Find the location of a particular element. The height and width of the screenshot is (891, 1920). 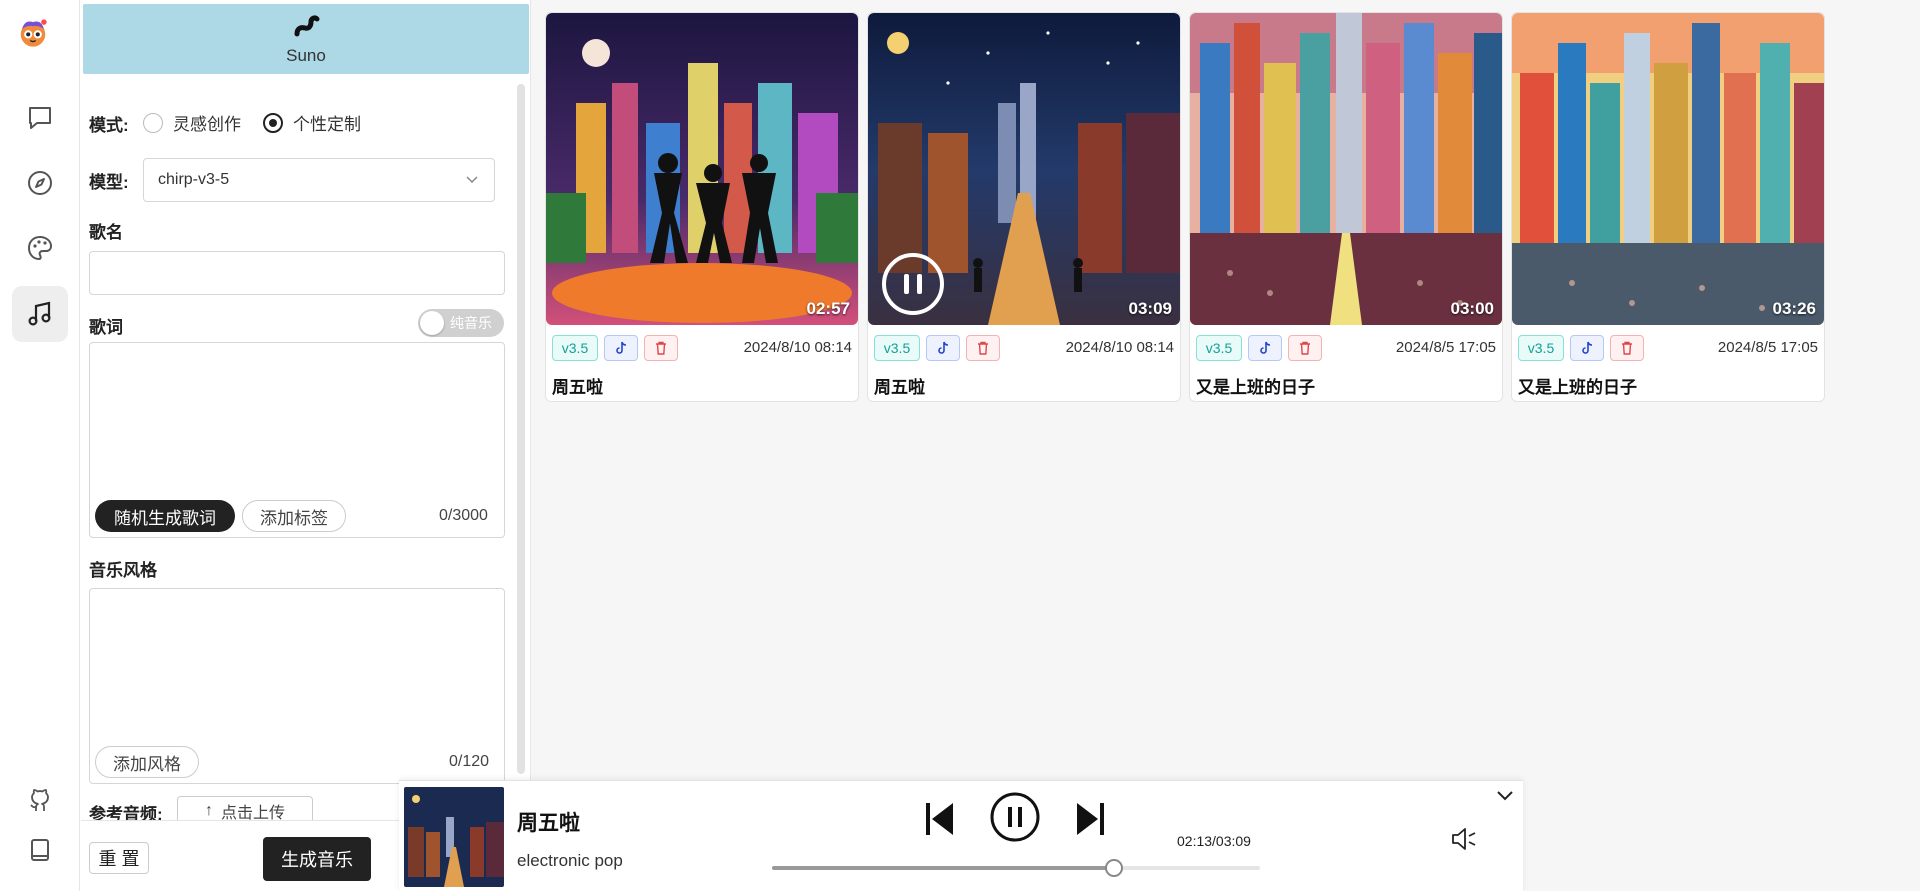

mode-radio-inspiration: 灵感创作 is located at coordinates (192, 122).